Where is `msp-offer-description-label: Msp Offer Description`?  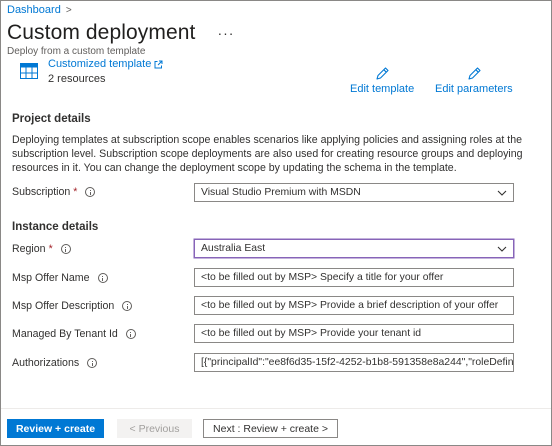
msp-offer-description-label: Msp Offer Description is located at coordinates (72, 306).